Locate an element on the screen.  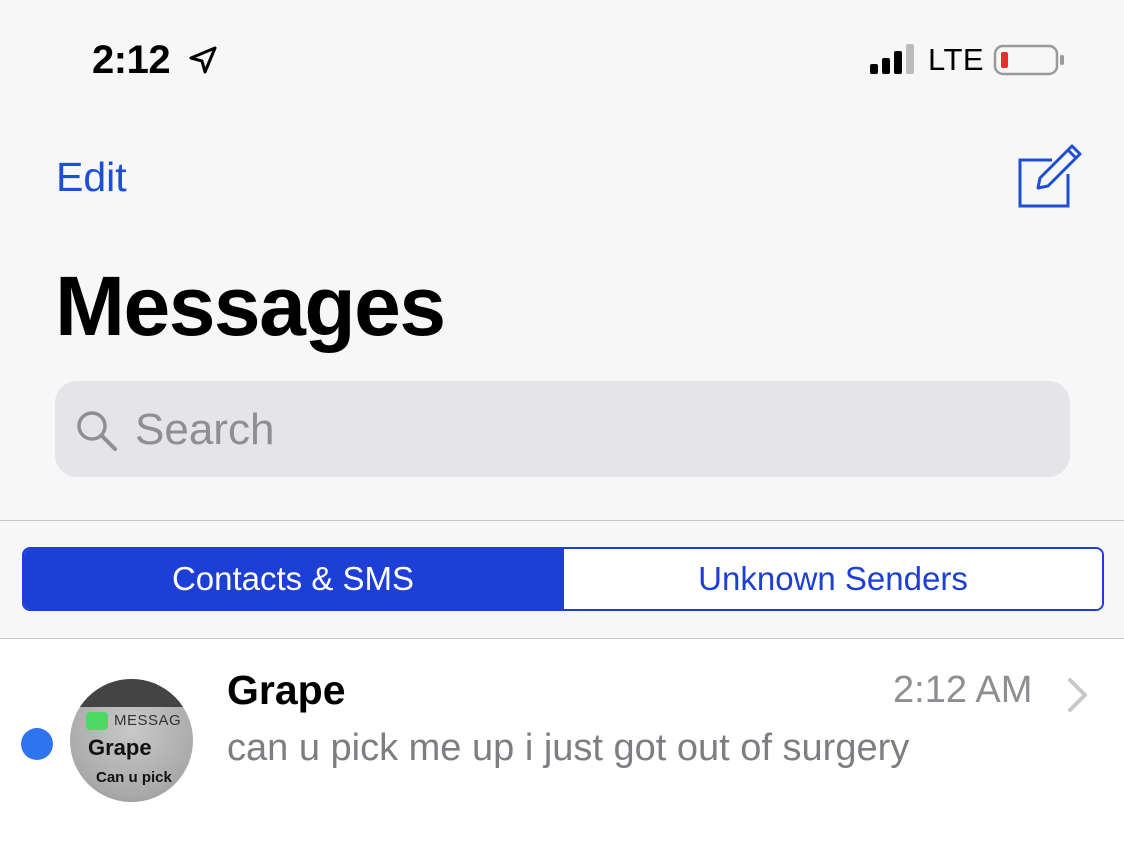
tab-unknown-senders: Unknown Senders is located at coordinates (832, 579).